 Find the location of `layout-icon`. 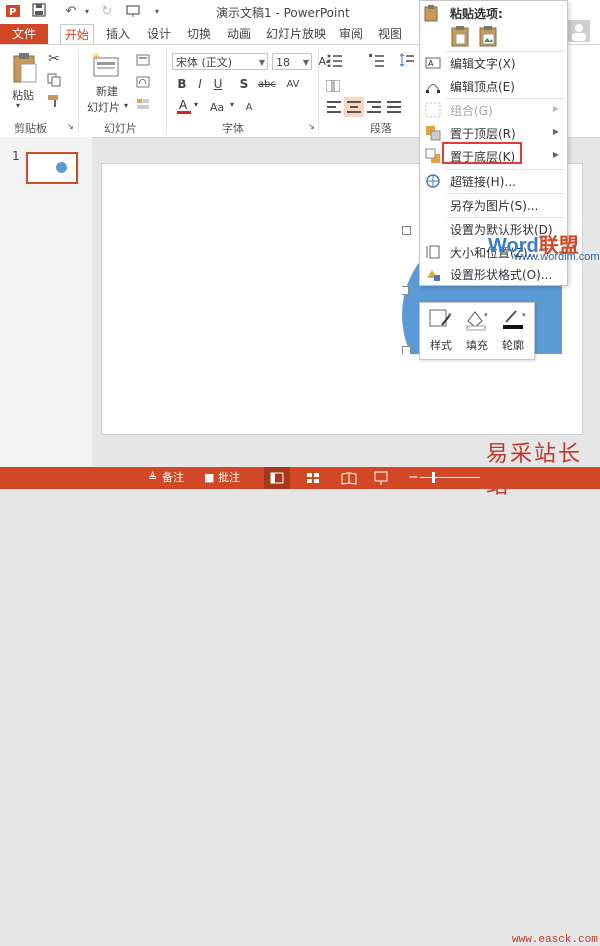

layout-icon is located at coordinates (143, 60).